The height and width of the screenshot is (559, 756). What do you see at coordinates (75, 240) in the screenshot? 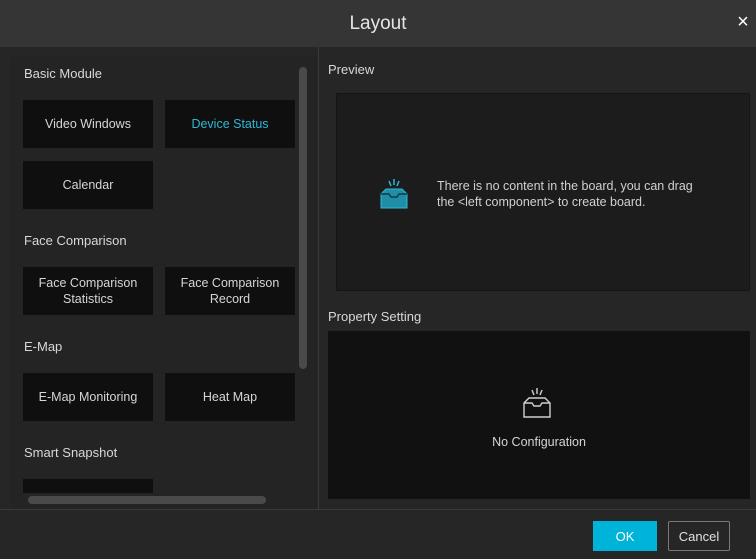
I see `section-face-comparison: Face Comparison` at bounding box center [75, 240].